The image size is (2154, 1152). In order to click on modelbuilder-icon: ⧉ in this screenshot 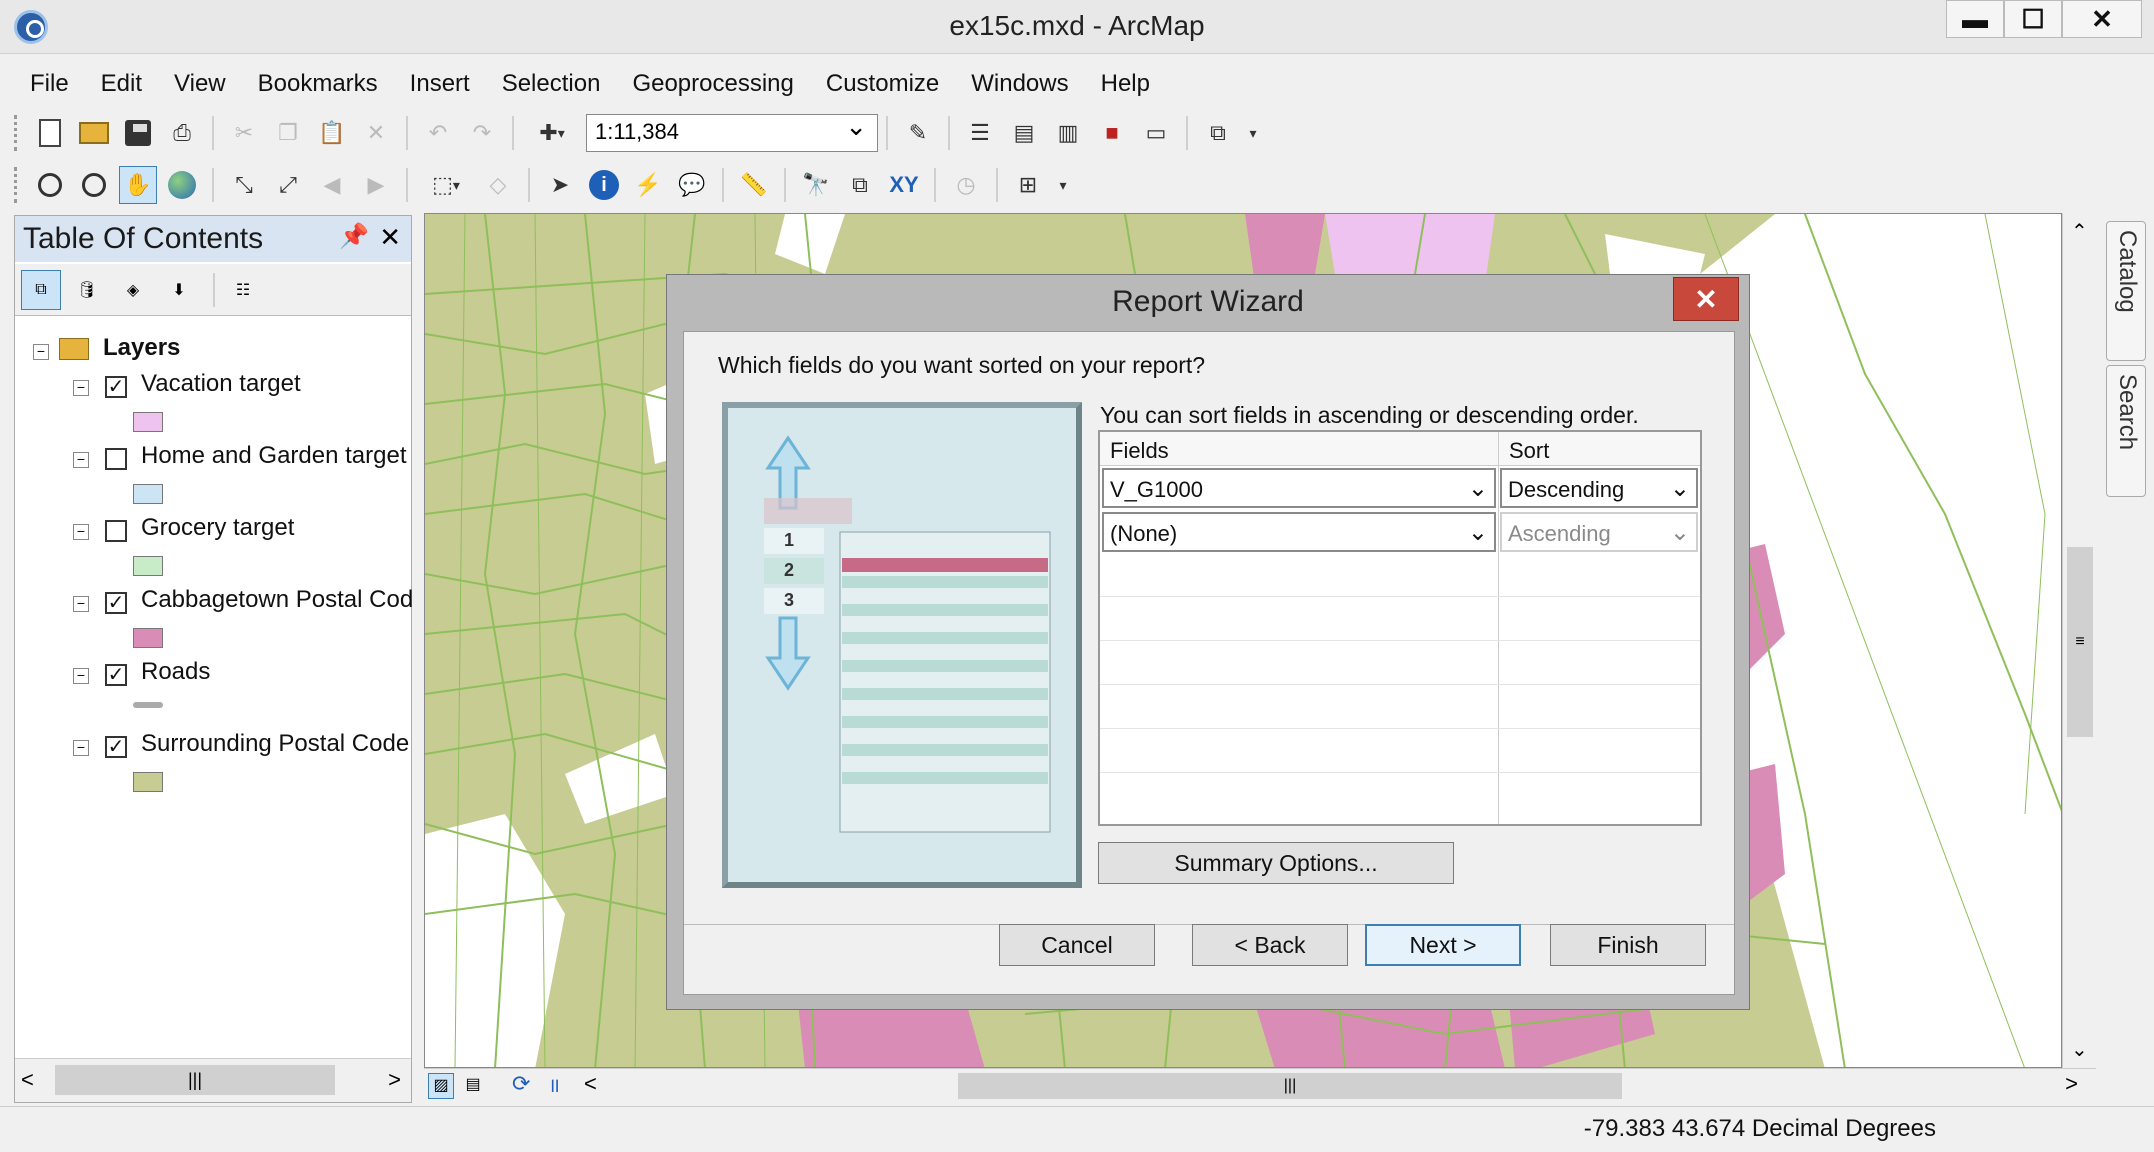, I will do `click(1218, 133)`.